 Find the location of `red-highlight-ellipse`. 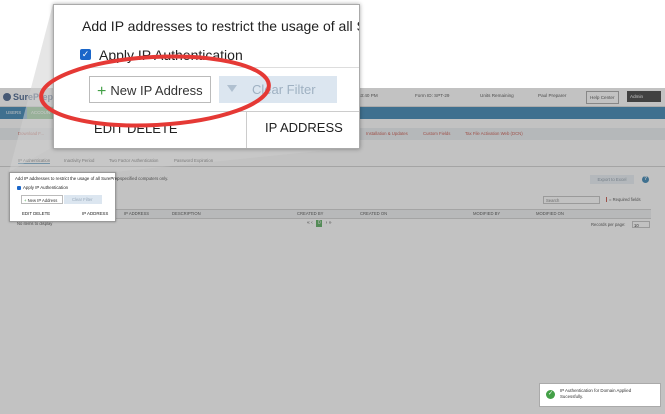

red-highlight-ellipse is located at coordinates (155, 91).